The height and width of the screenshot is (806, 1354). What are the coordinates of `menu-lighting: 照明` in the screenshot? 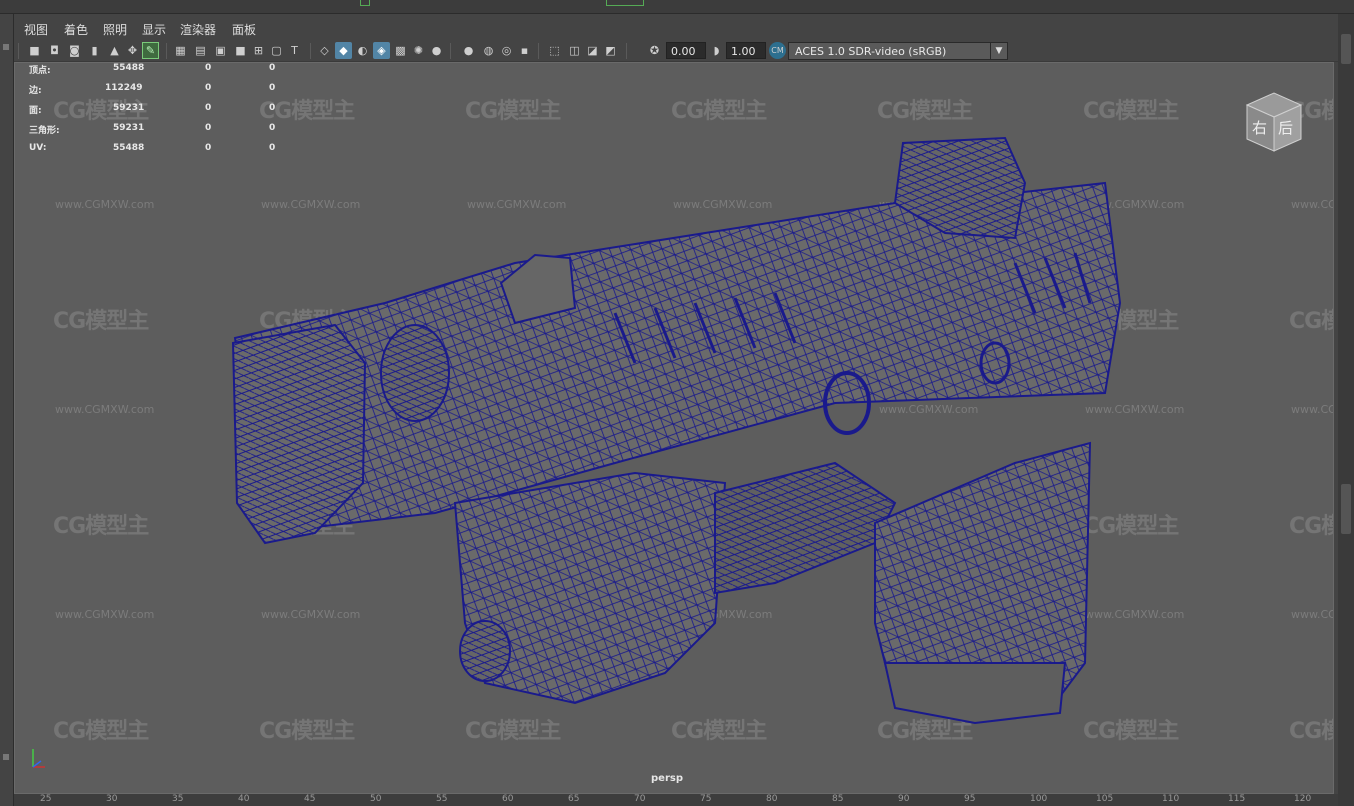 It's located at (115, 29).